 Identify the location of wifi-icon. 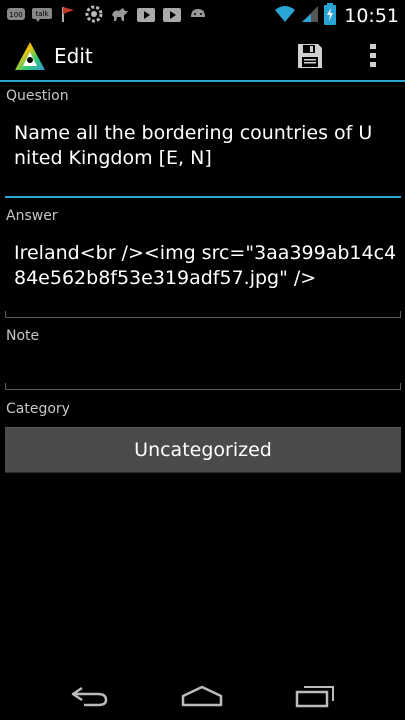
(285, 16).